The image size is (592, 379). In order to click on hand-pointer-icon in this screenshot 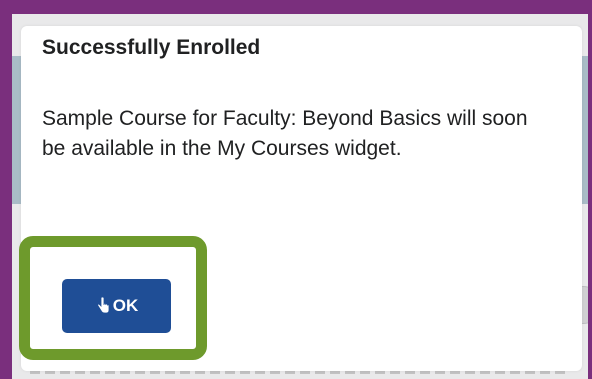, I will do `click(103, 305)`.